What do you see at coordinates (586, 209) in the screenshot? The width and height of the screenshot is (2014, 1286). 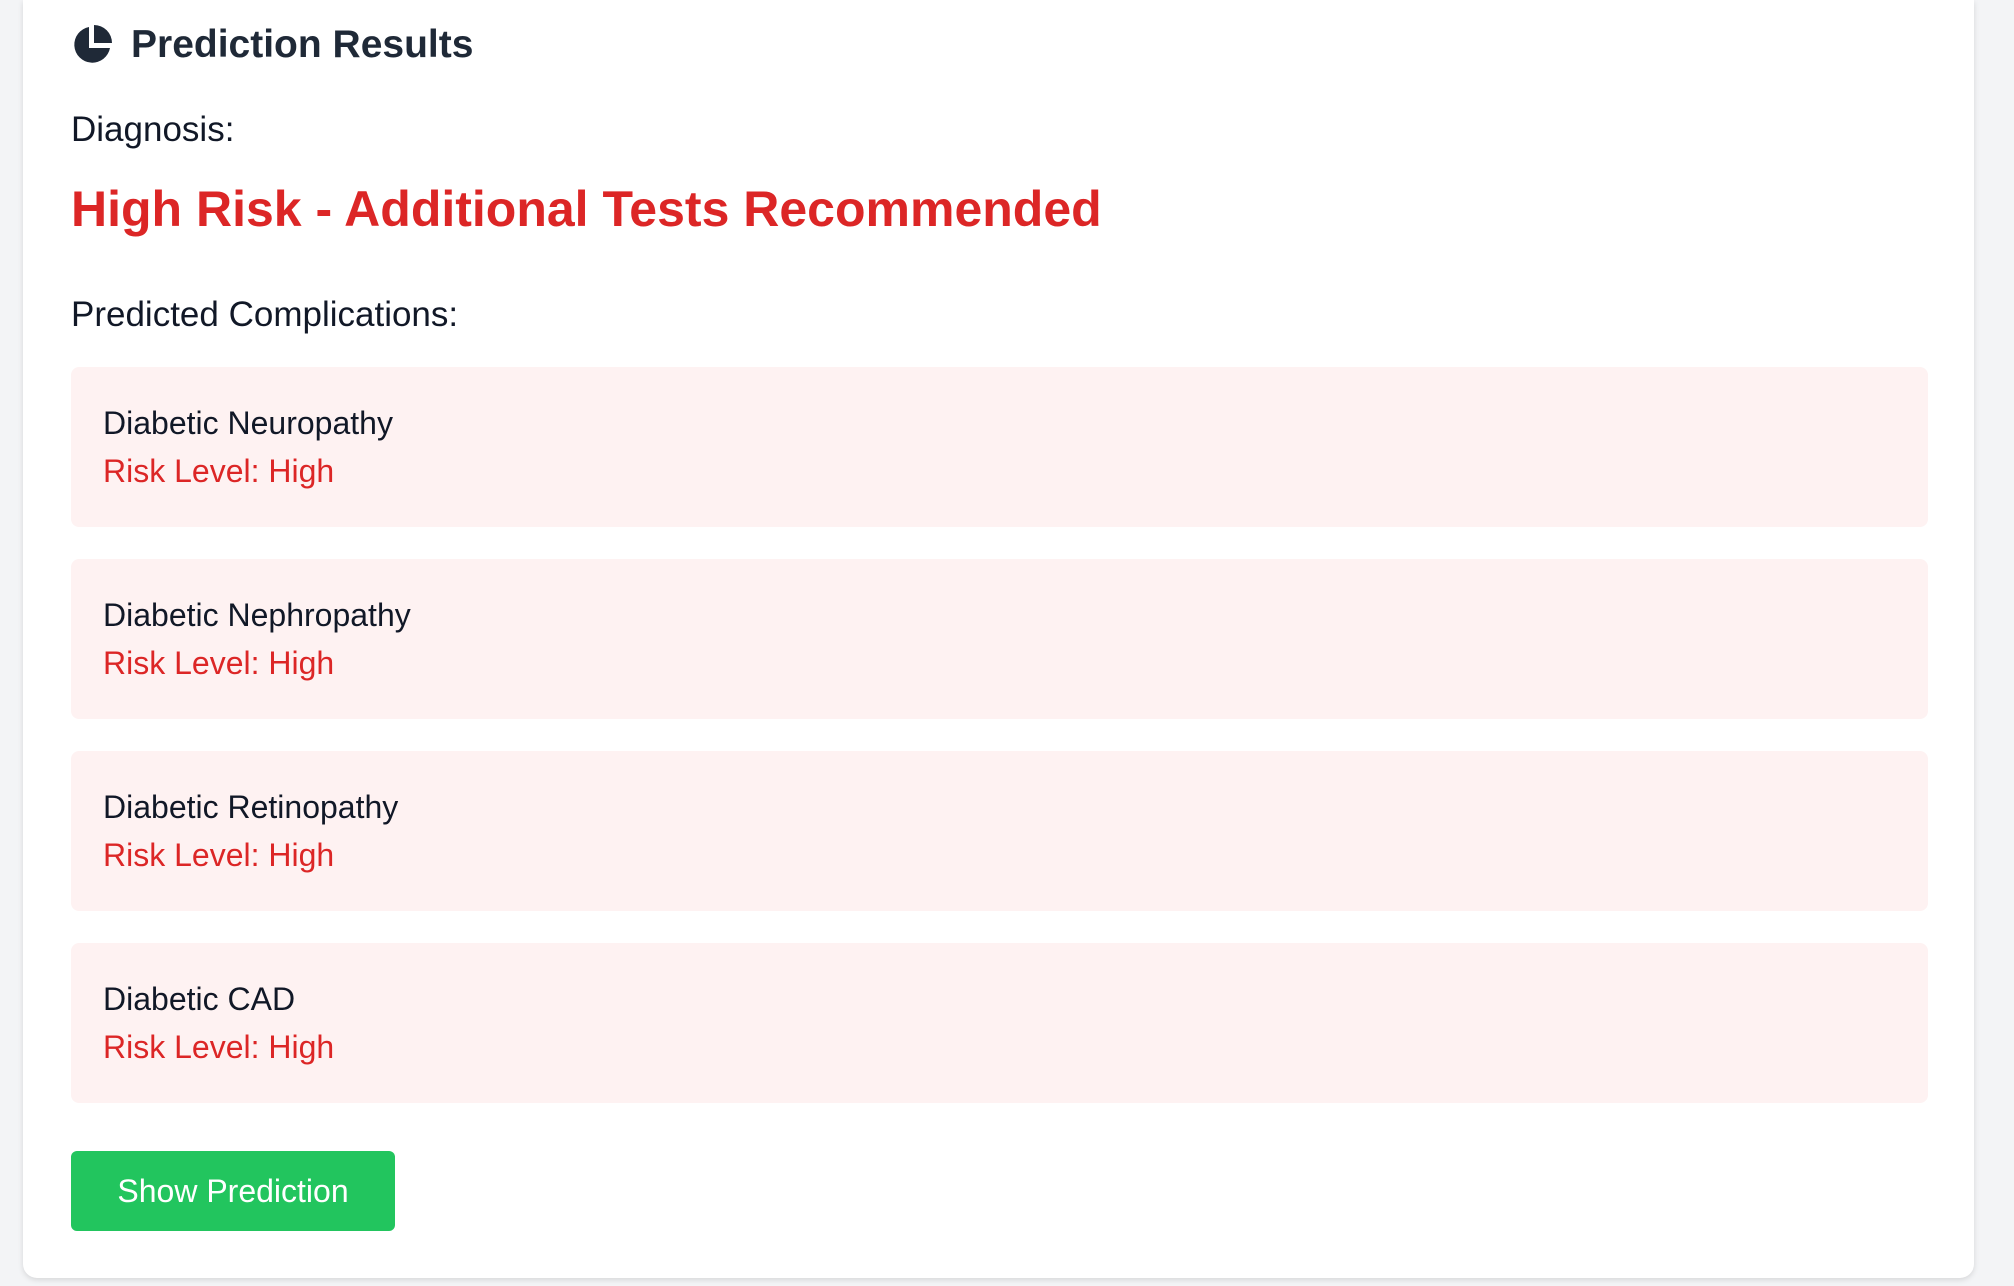 I see `diagnosis-value: High Risk - Additional Tests Recommended` at bounding box center [586, 209].